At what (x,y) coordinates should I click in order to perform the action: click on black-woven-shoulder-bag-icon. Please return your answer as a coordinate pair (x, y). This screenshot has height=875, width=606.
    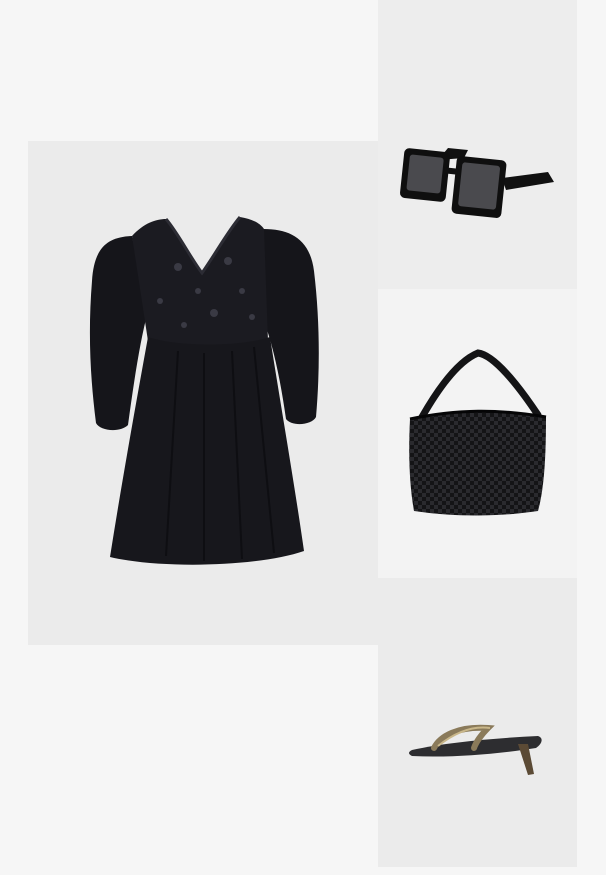
    Looking at the image, I should click on (477, 433).